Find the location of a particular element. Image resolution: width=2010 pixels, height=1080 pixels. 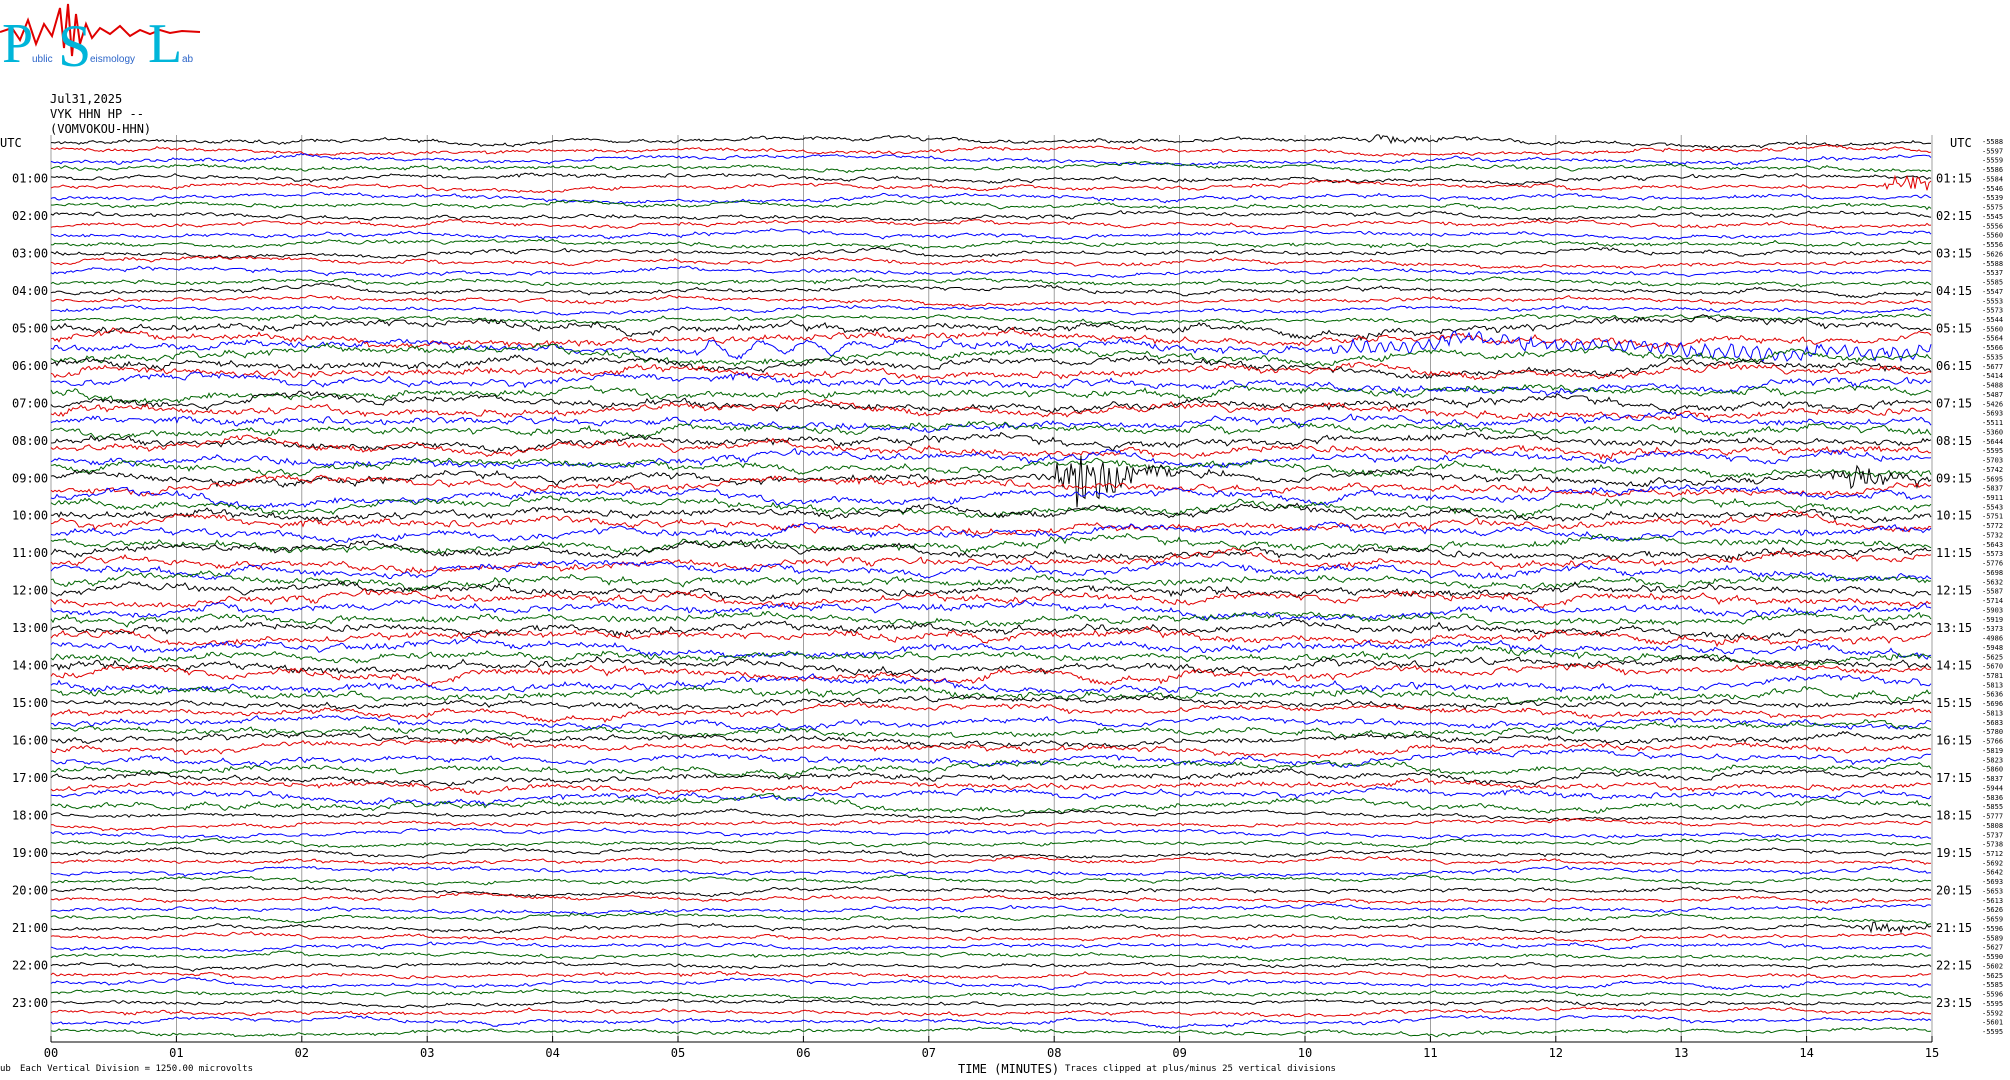

hour-label-left: 19:00 is located at coordinates (30, 853).